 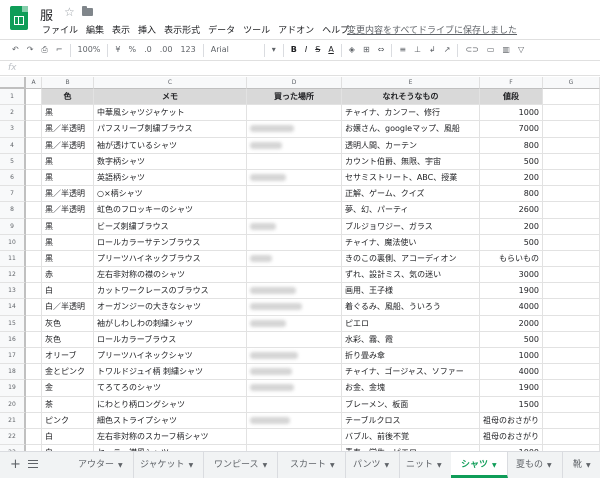 I want to click on menu-file: ファイル, so click(x=60, y=30).